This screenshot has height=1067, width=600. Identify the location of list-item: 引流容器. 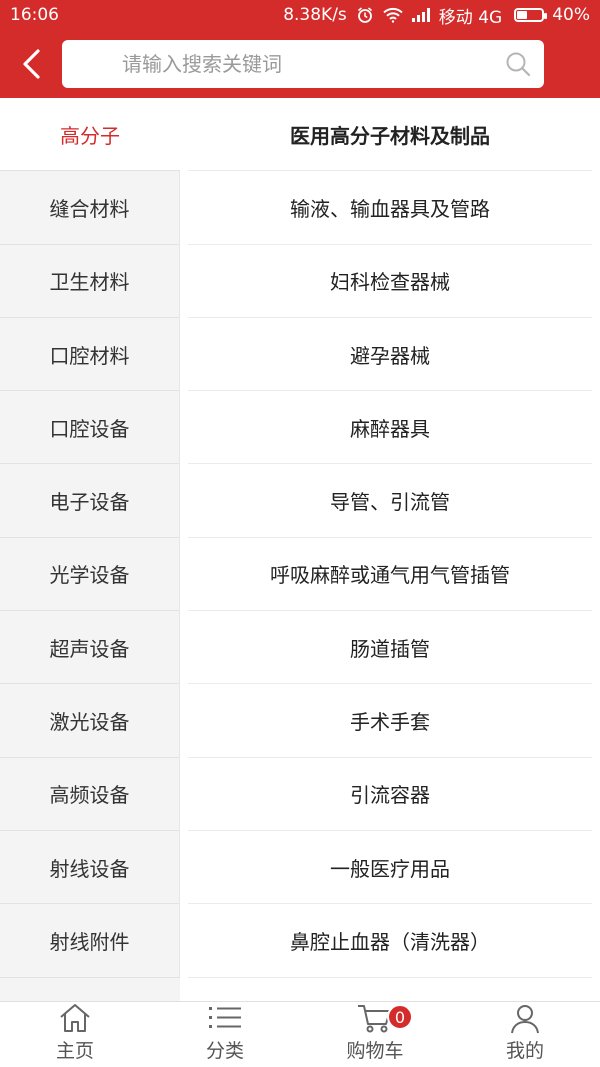
(390, 794).